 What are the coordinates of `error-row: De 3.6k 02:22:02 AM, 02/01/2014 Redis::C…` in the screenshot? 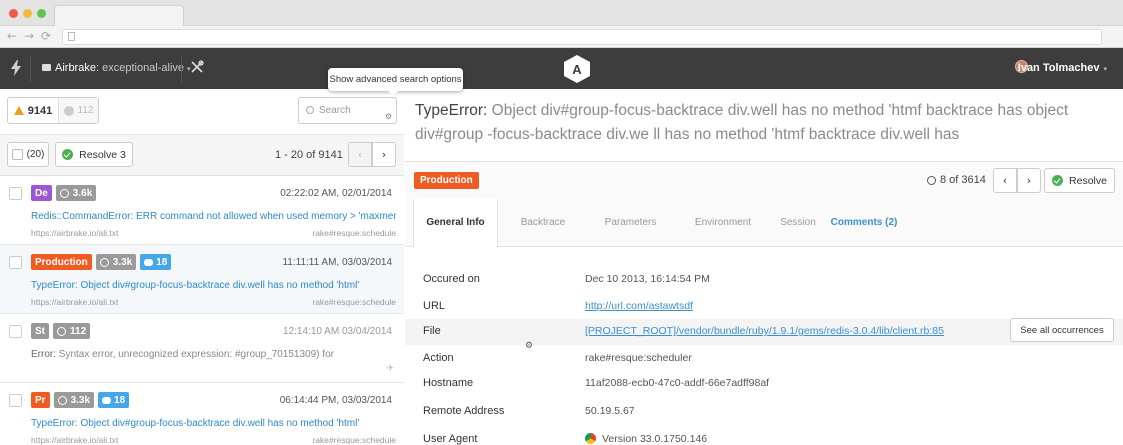 It's located at (202, 210).